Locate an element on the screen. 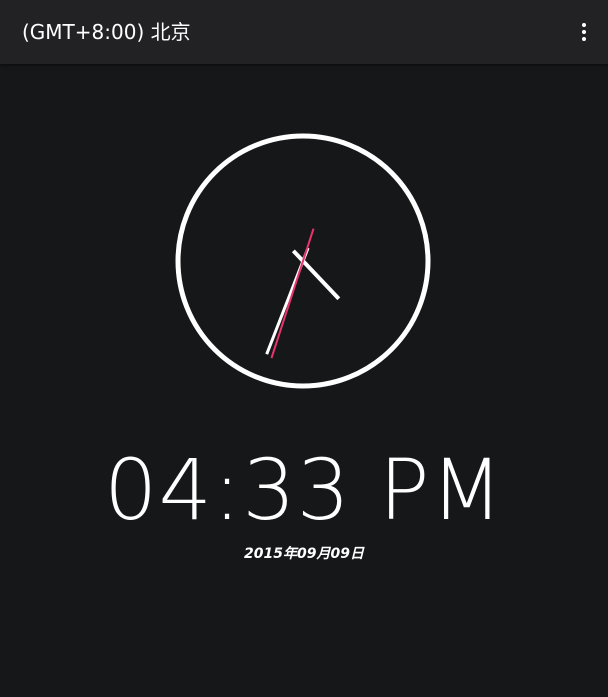  hour-hand is located at coordinates (316, 275).